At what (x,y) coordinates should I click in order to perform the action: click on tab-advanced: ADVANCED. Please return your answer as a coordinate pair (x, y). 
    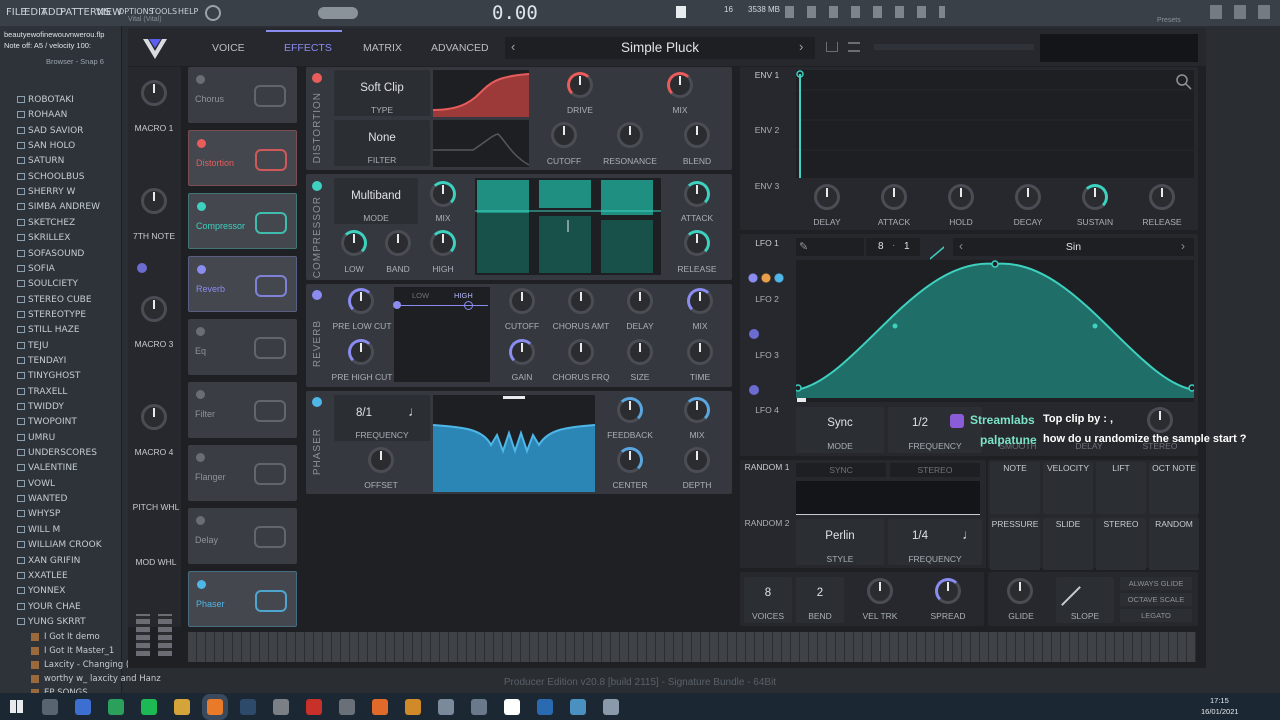
    Looking at the image, I should click on (460, 48).